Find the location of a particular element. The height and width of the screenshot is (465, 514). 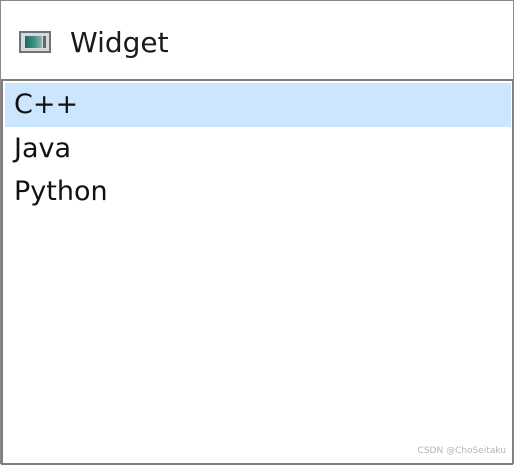

list-item-python: Python is located at coordinates (258, 192).